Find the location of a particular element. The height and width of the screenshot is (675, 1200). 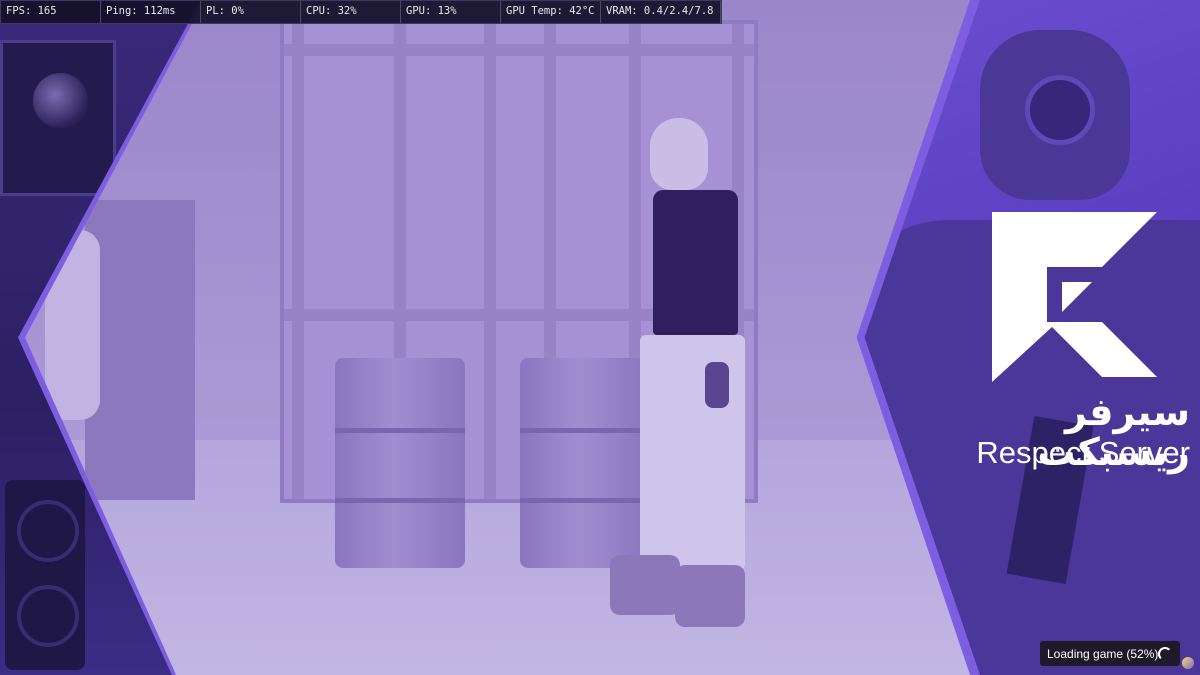

speaker-art is located at coordinates (45, 575).